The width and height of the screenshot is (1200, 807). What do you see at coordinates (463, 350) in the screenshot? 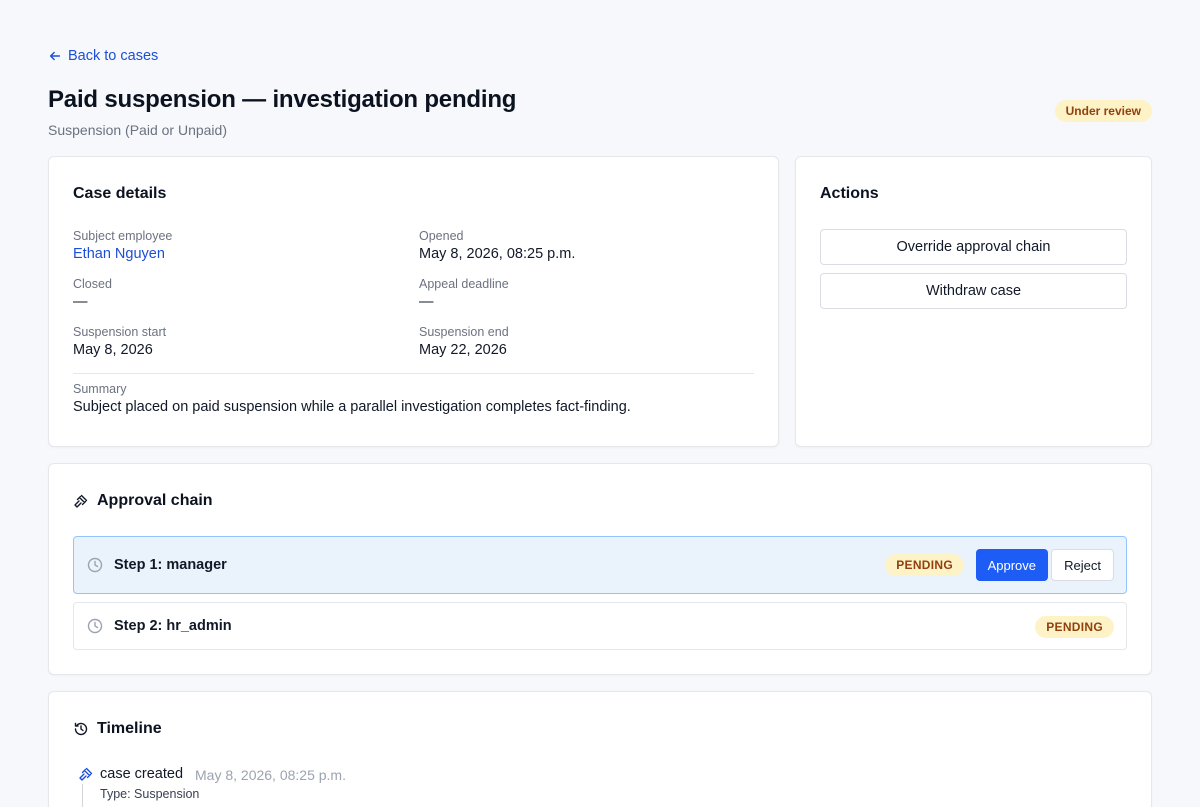
I see `field-value: May 22, 2026` at bounding box center [463, 350].